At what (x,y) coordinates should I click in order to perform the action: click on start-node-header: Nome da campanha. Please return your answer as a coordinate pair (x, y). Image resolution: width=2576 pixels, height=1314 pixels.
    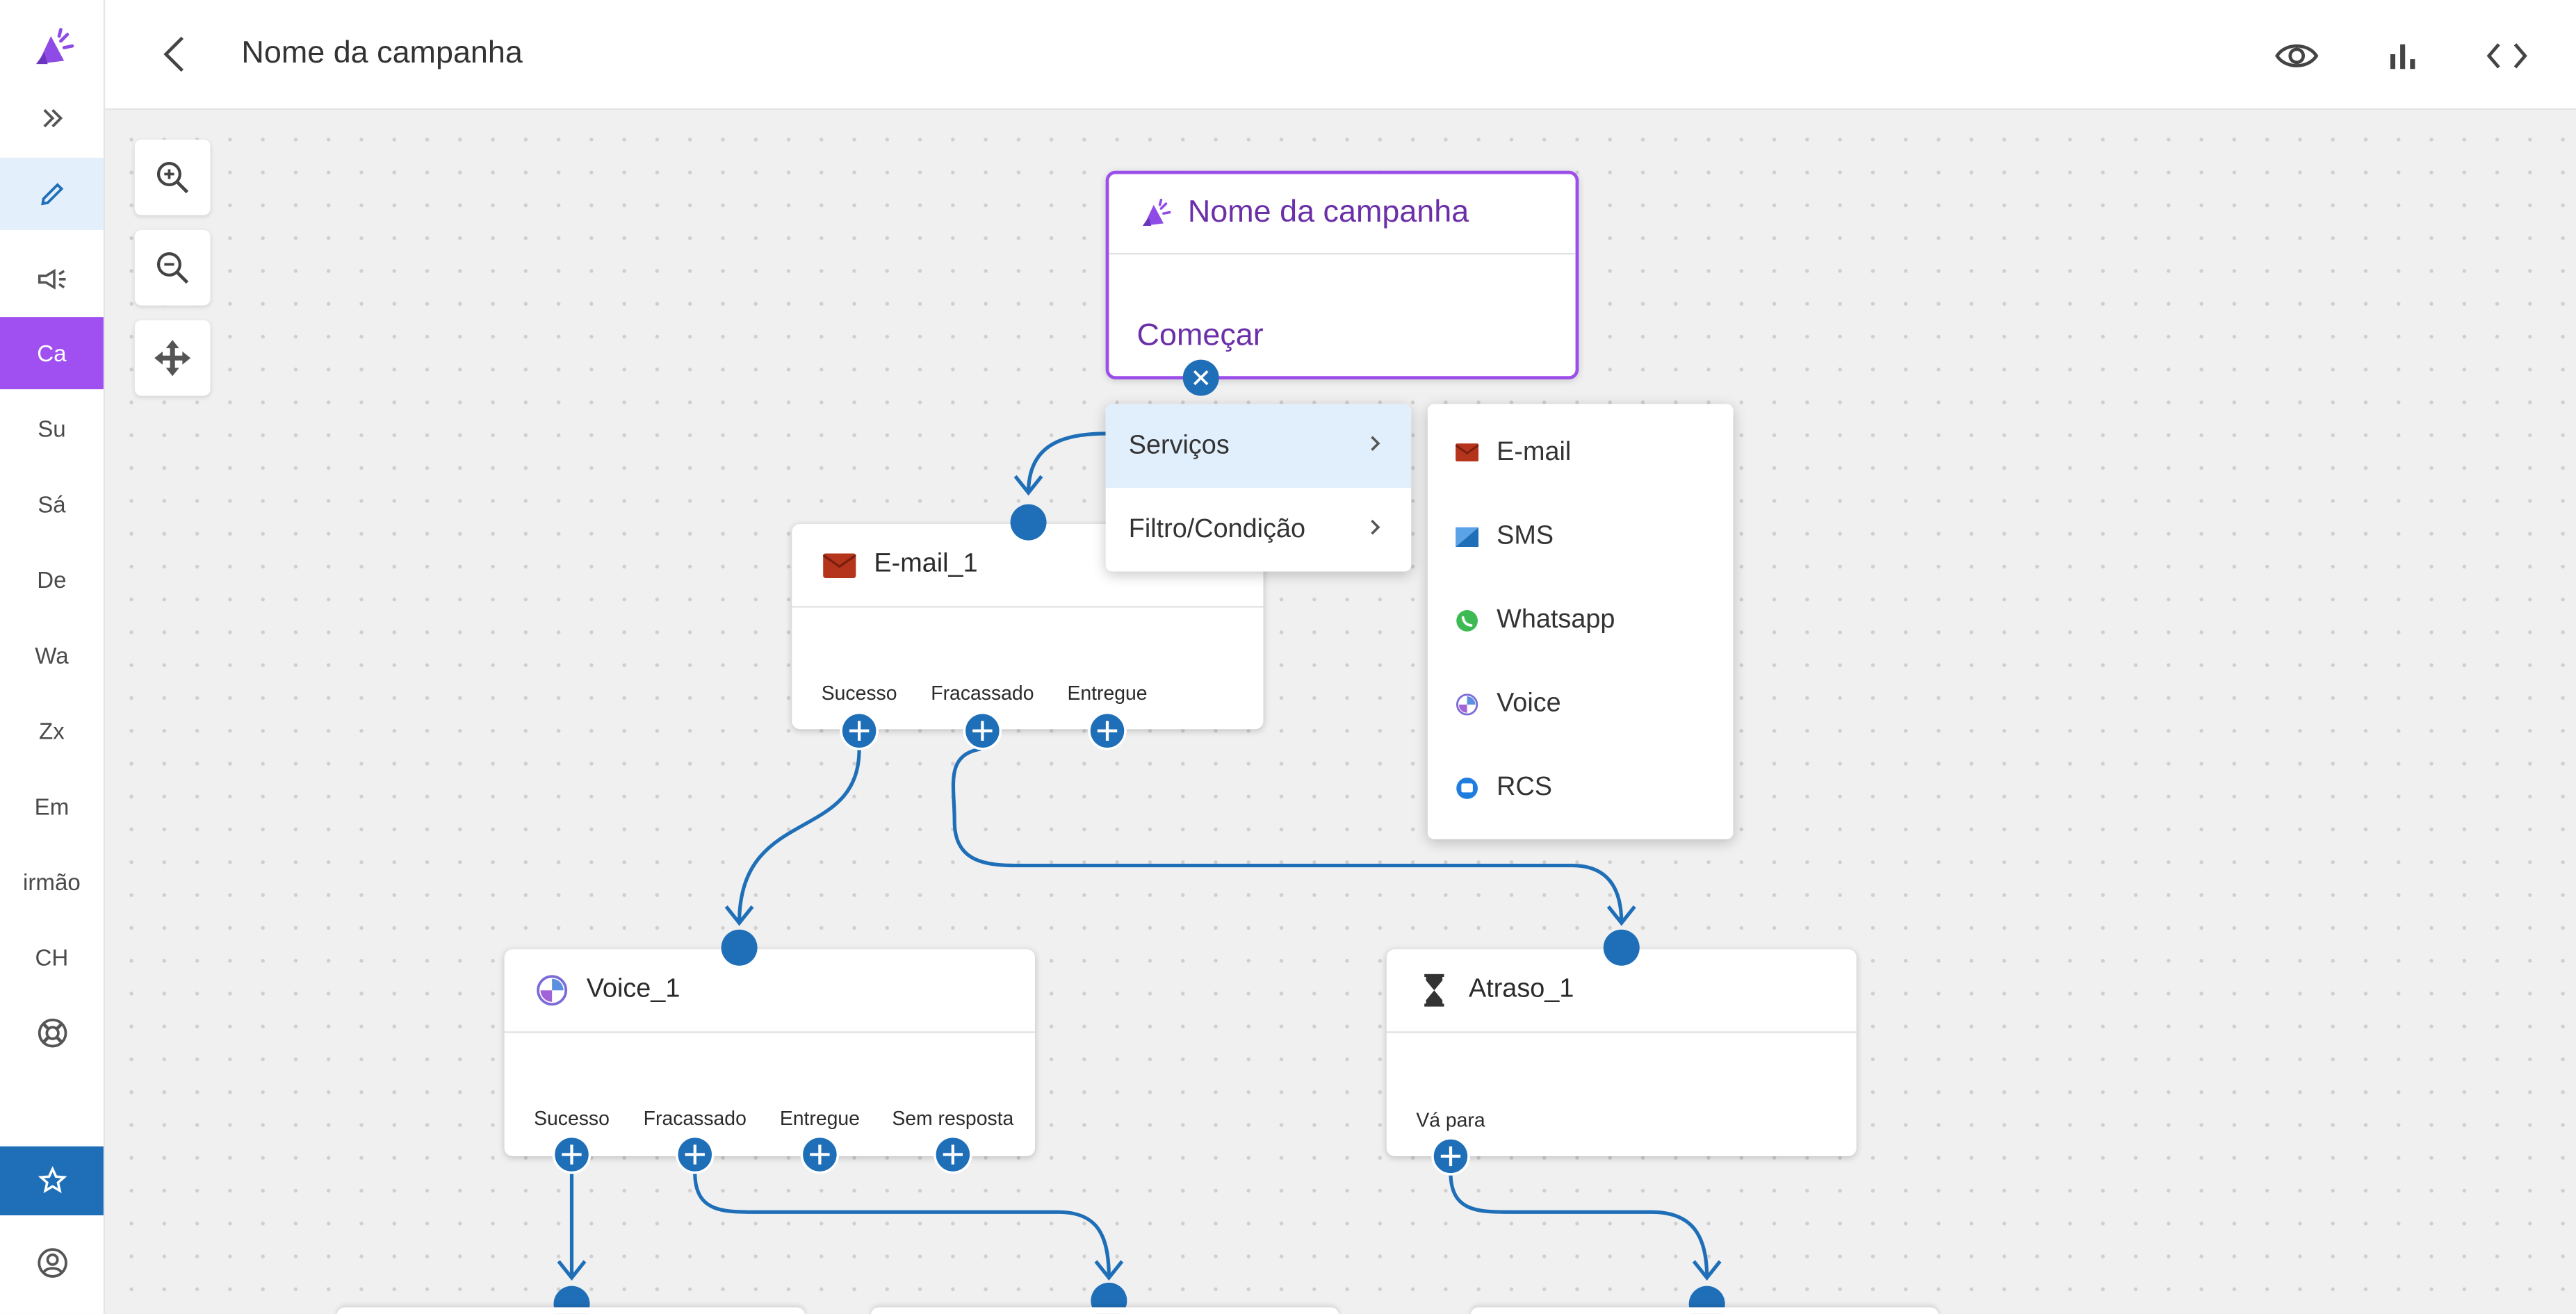
    Looking at the image, I should click on (1342, 214).